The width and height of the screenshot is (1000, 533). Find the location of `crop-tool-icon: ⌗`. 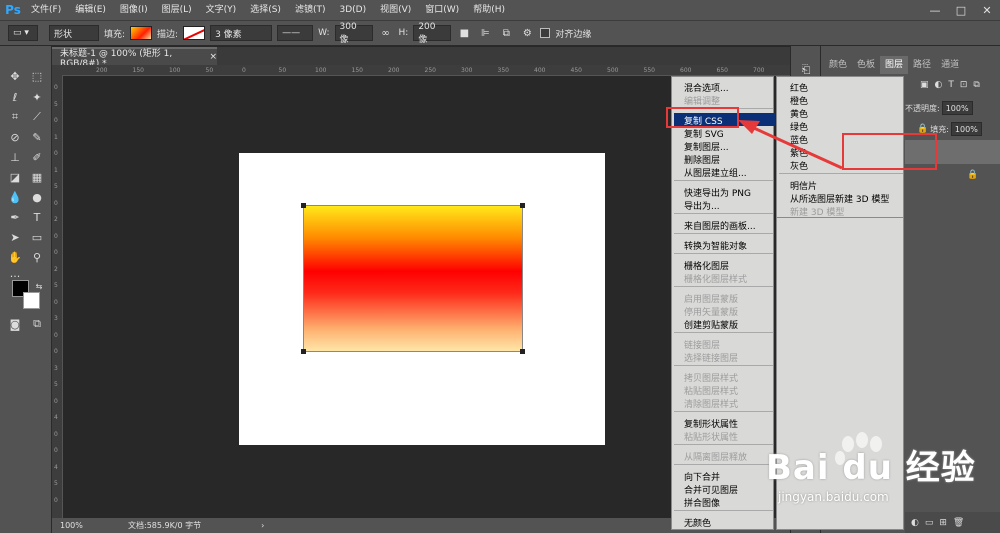

crop-tool-icon: ⌗ is located at coordinates (15, 117).